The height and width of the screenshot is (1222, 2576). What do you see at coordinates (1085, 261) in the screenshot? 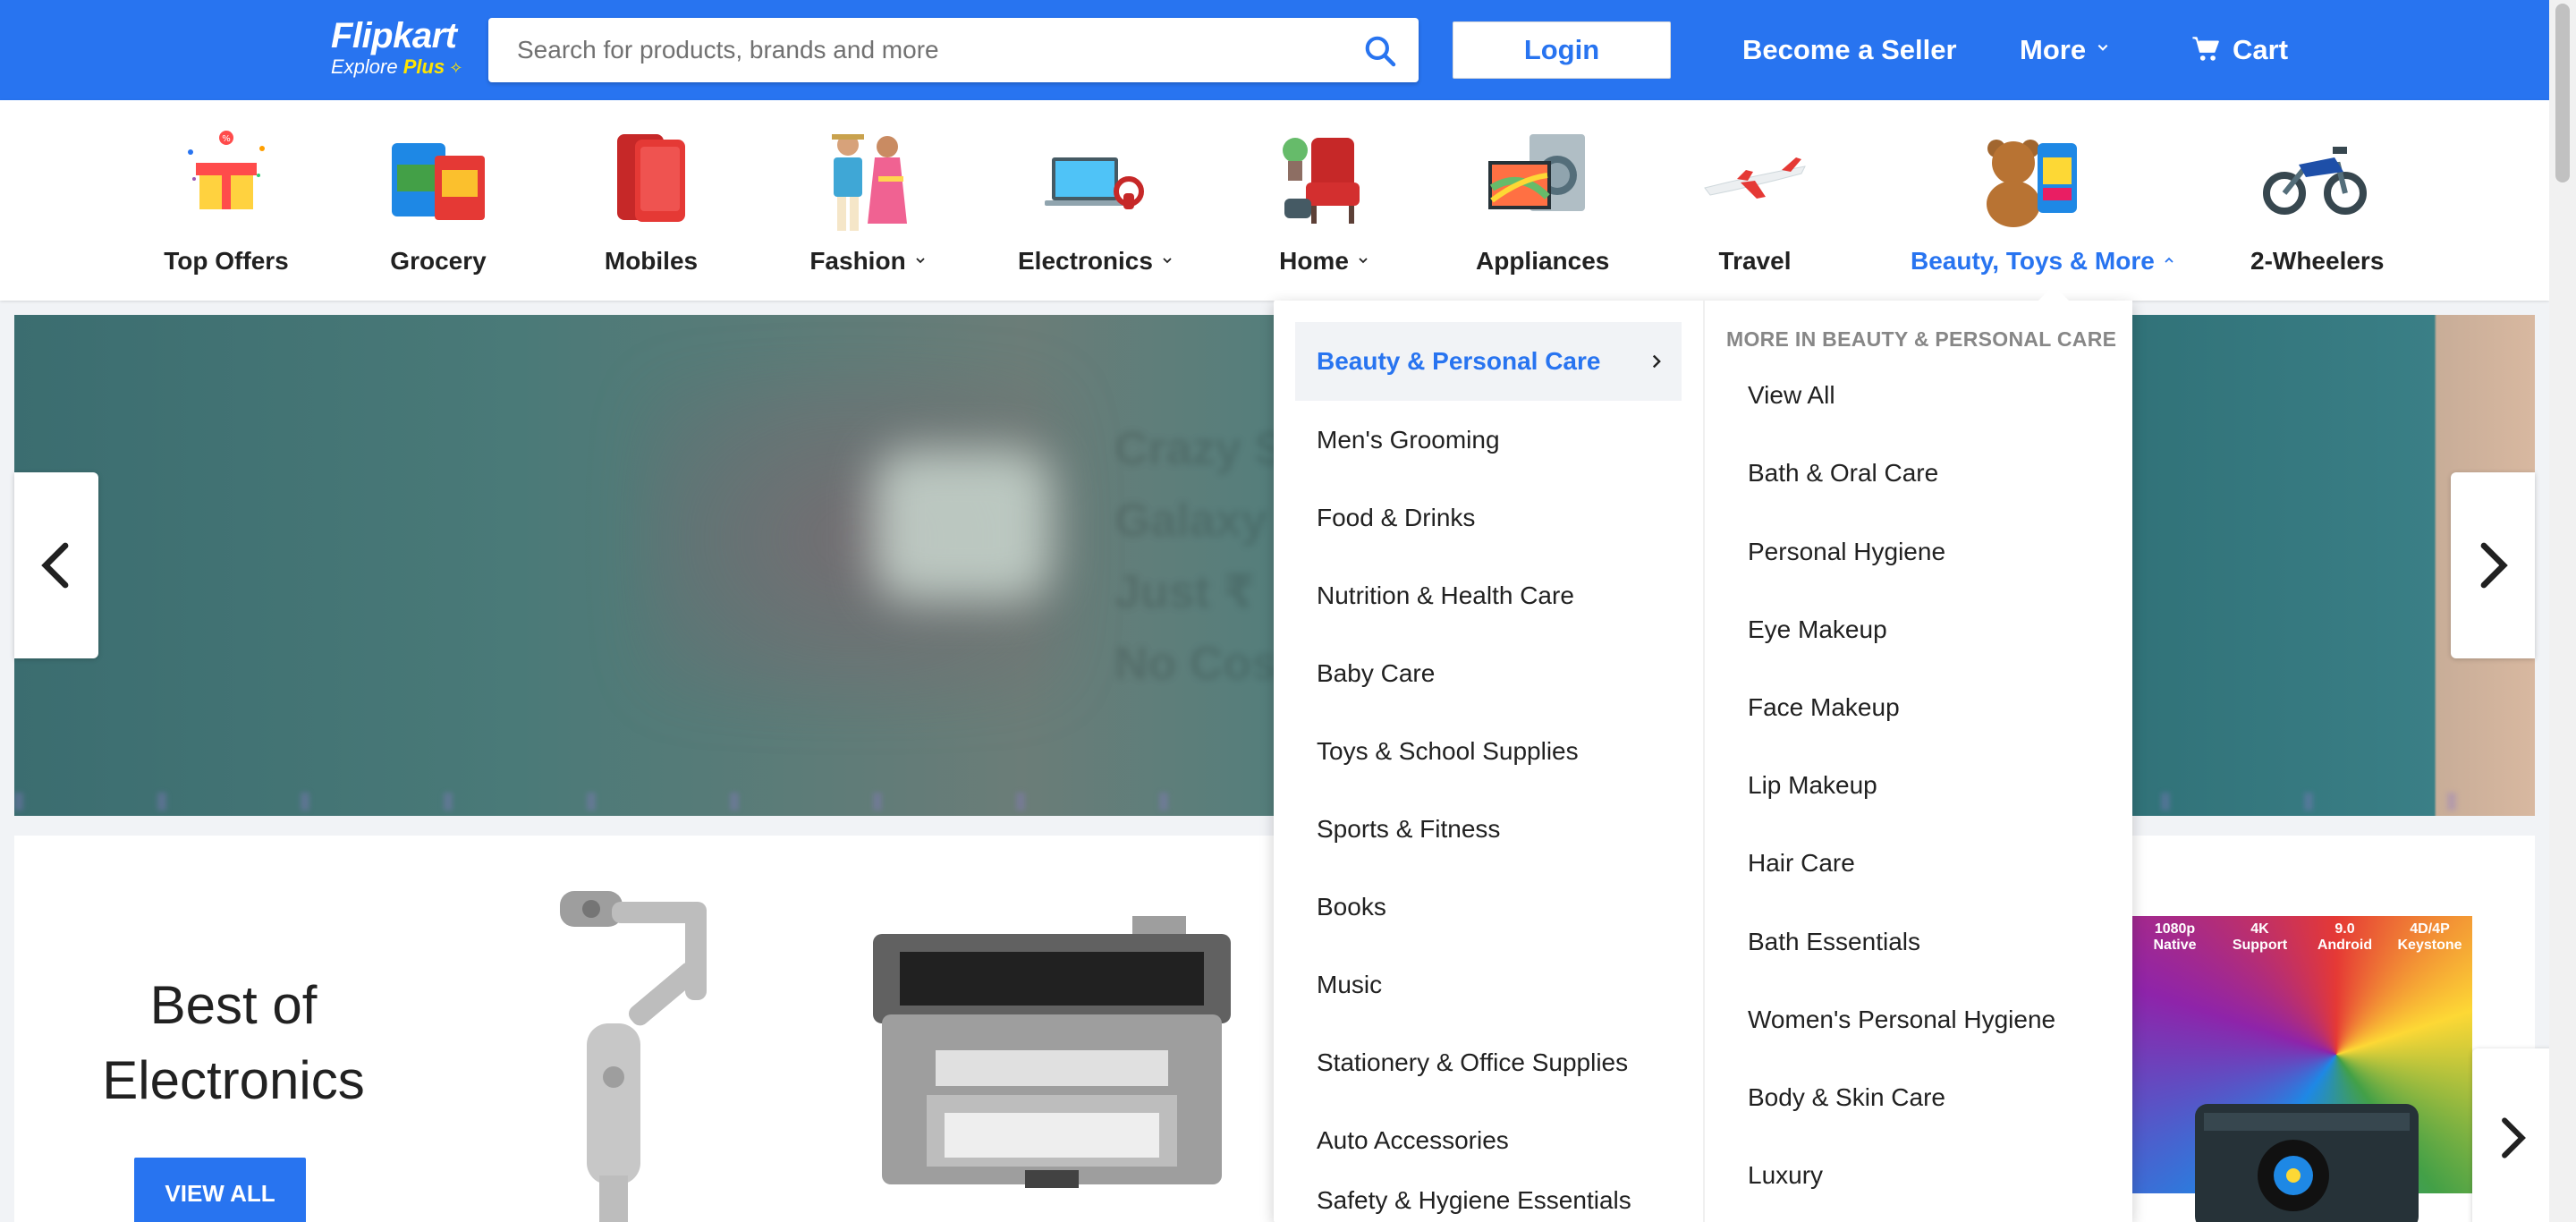
I see `category-label-text: Electronics` at bounding box center [1085, 261].